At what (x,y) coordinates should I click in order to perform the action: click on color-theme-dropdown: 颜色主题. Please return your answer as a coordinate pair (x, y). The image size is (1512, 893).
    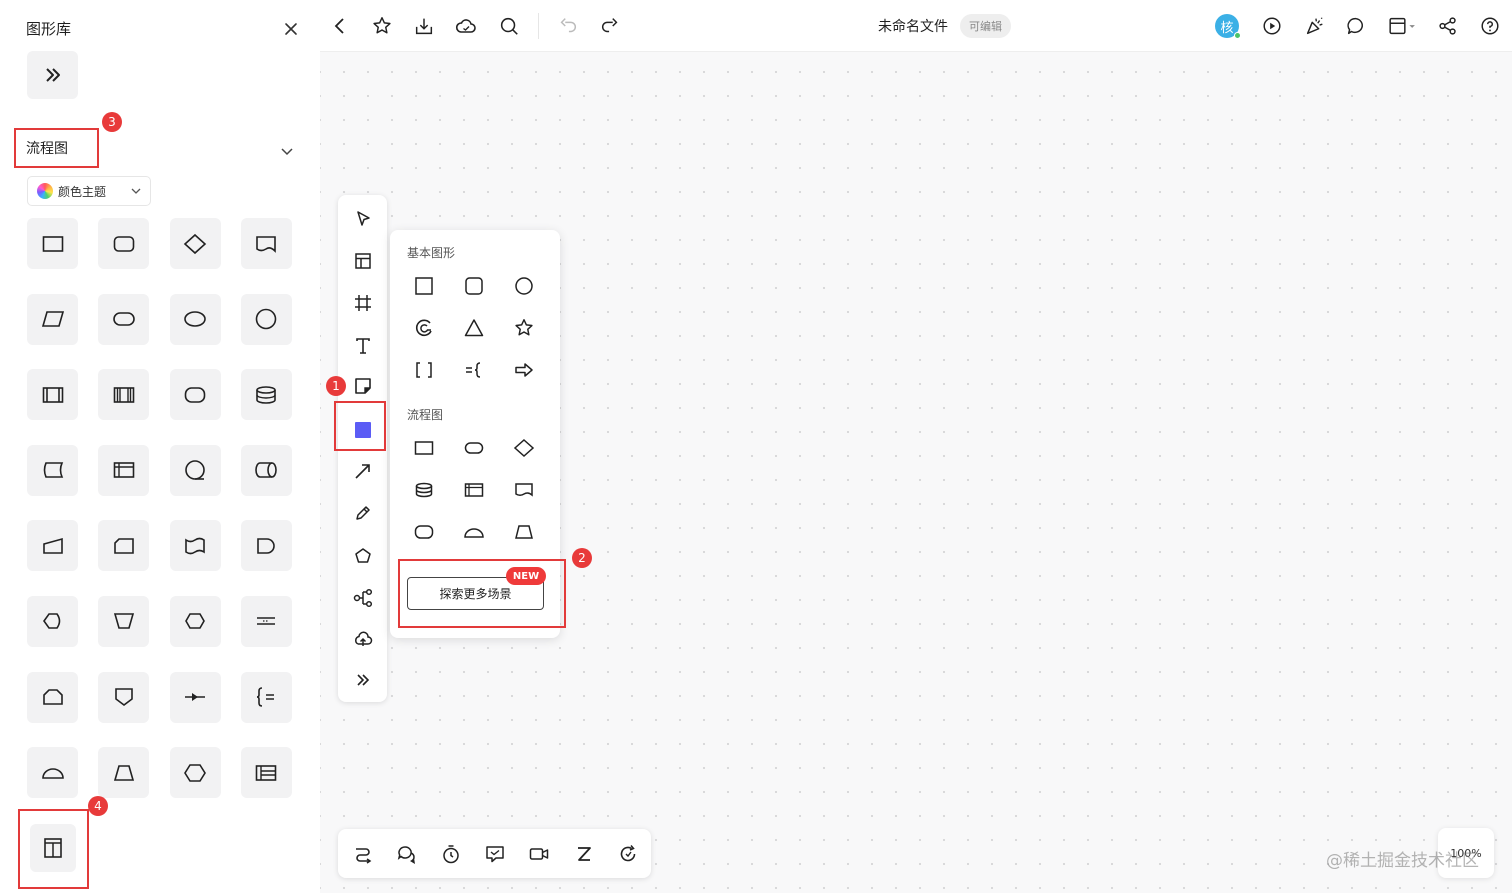
    Looking at the image, I should click on (89, 191).